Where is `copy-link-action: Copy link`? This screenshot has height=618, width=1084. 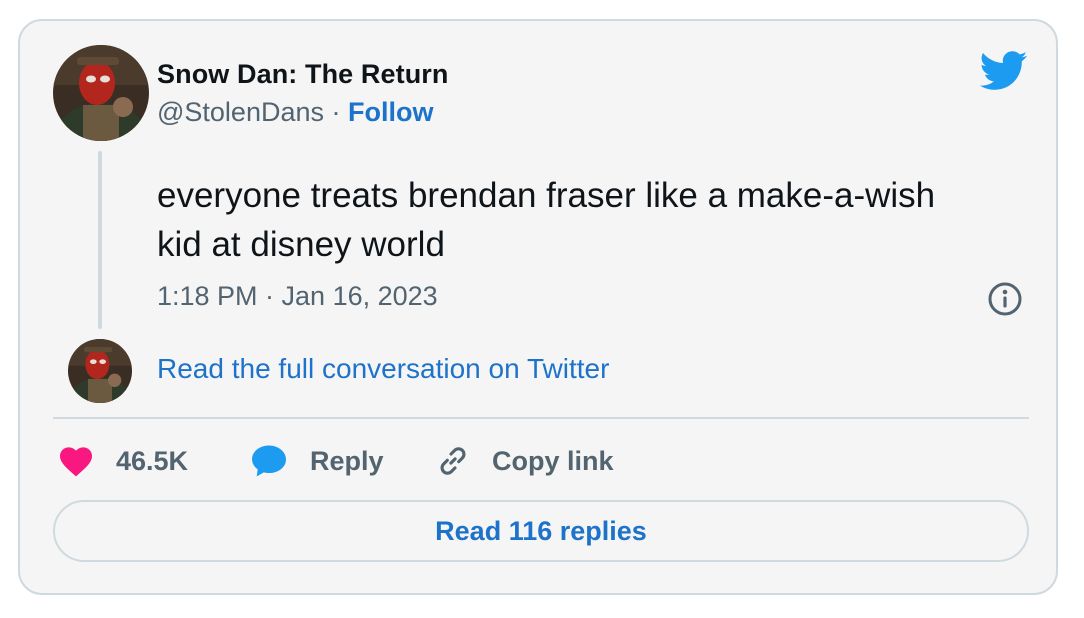 copy-link-action: Copy link is located at coordinates (525, 461).